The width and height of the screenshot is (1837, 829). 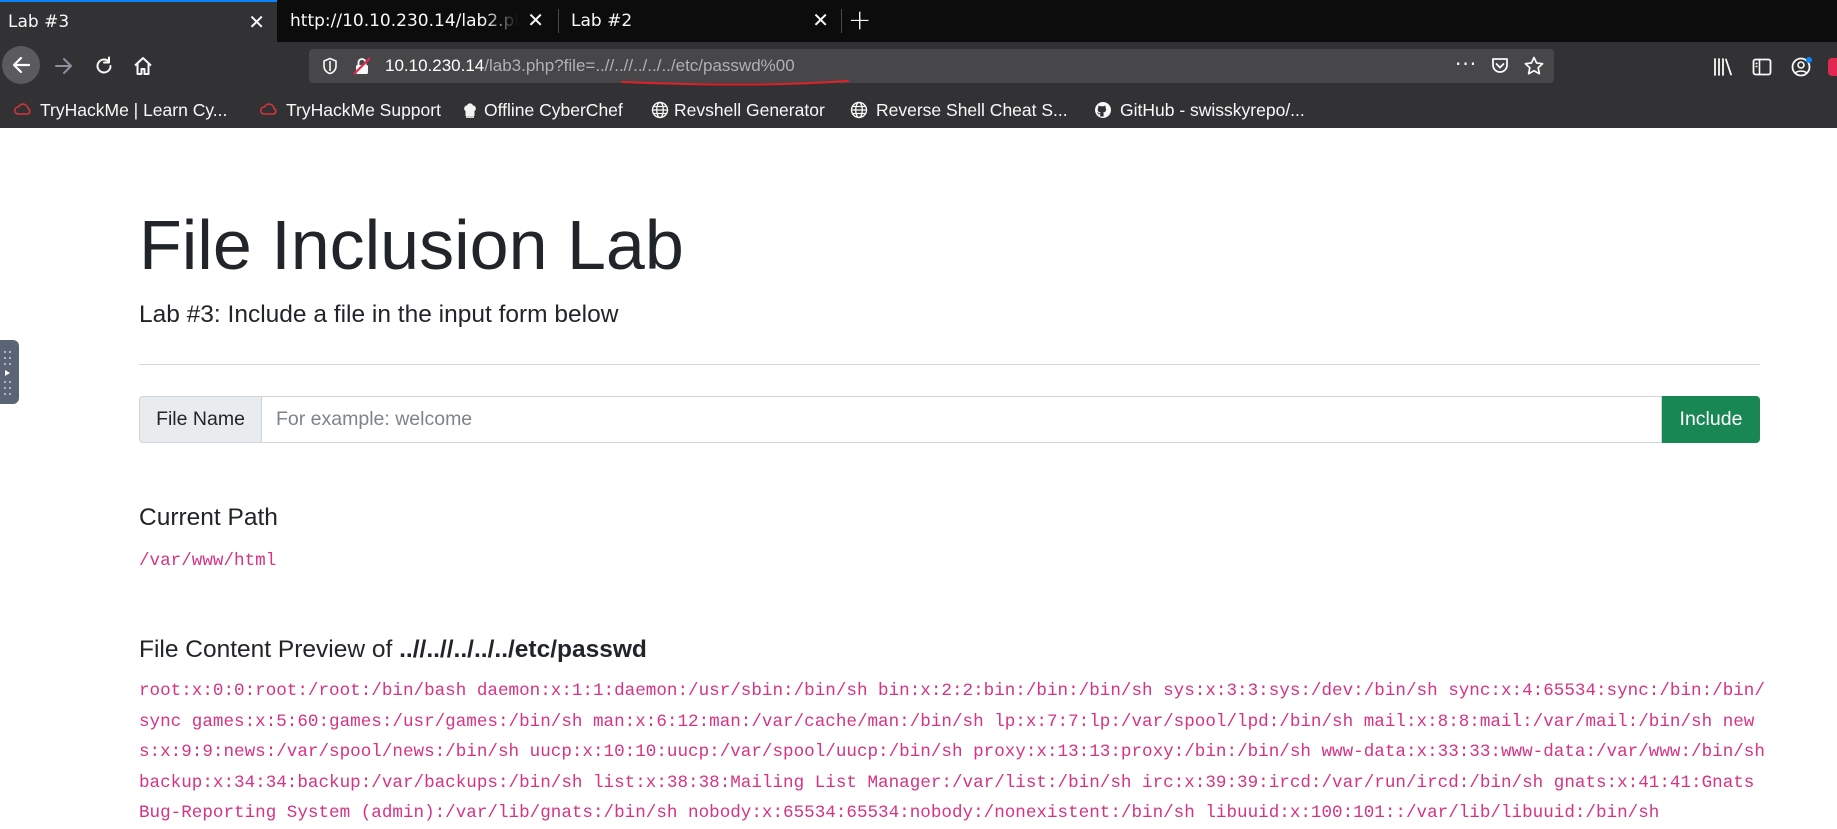 I want to click on home-icon, so click(x=143, y=66).